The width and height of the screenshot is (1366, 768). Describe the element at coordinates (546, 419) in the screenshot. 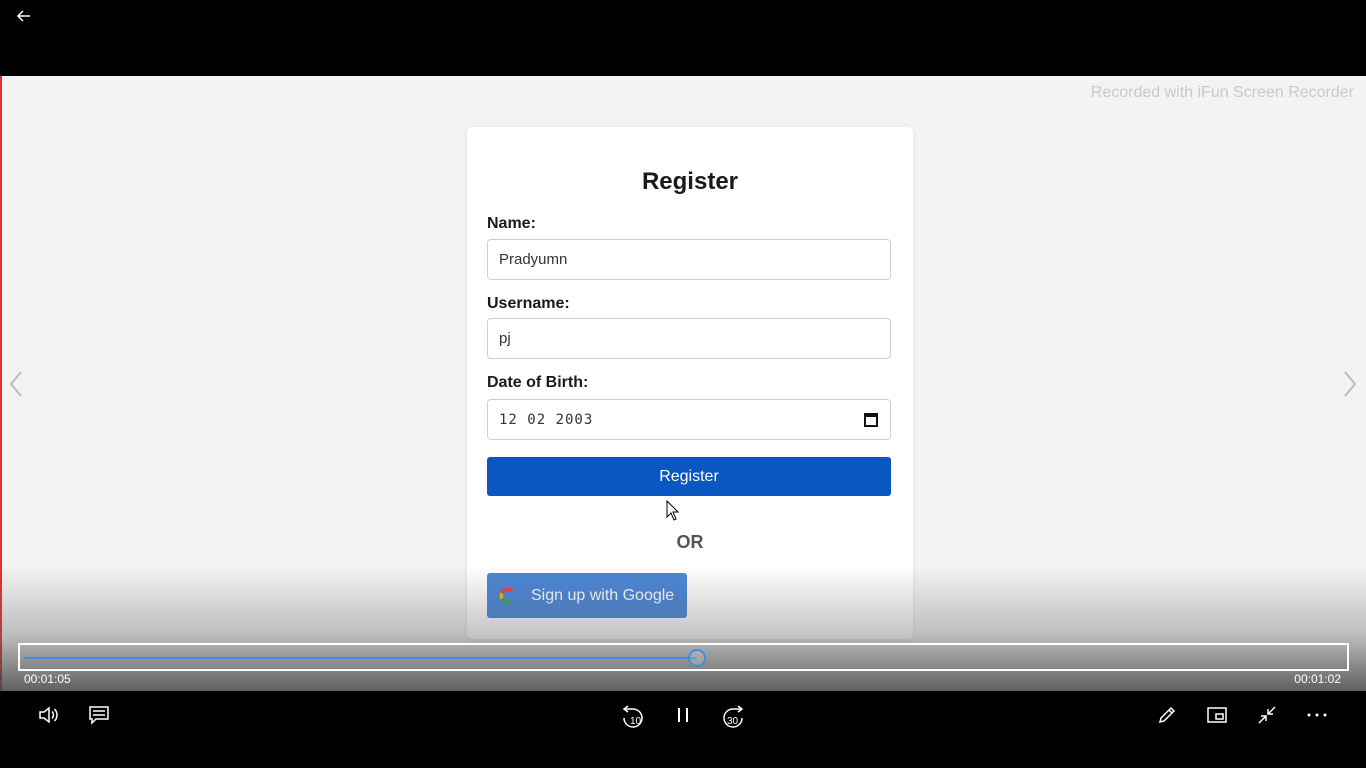

I see `dob-value: 12 02 2003` at that location.